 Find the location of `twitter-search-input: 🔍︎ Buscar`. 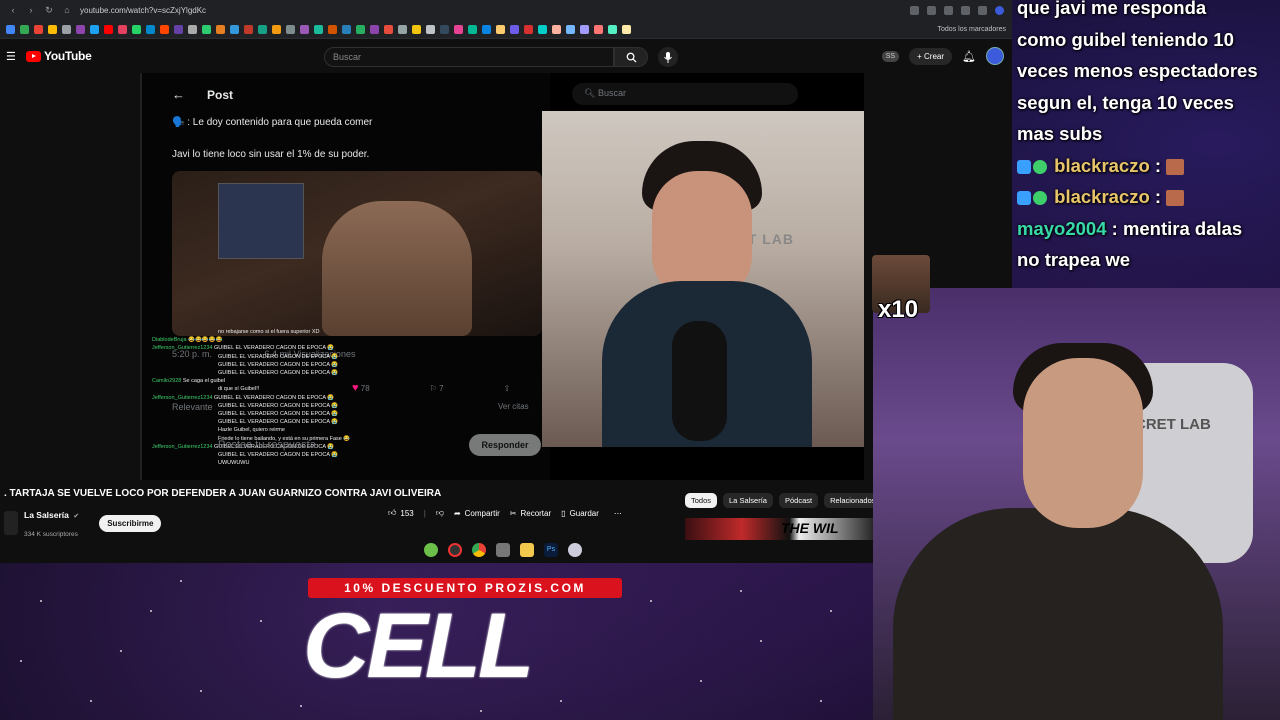

twitter-search-input: 🔍︎ Buscar is located at coordinates (685, 94).